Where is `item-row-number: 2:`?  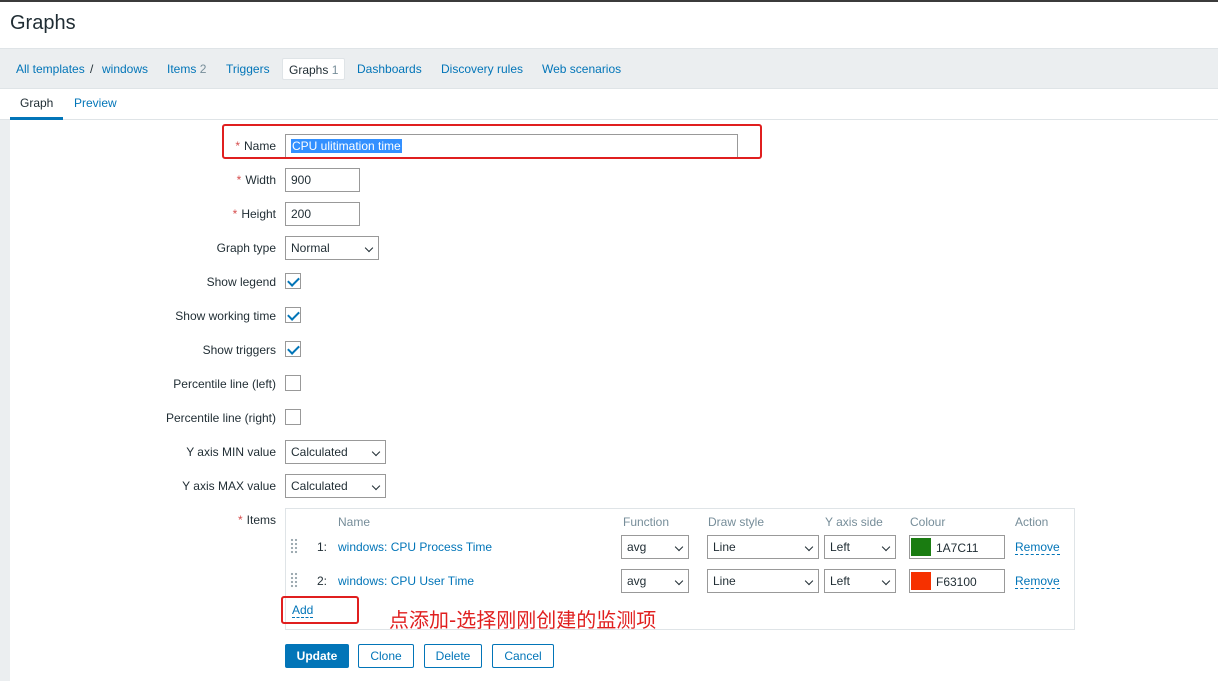
item-row-number: 2: is located at coordinates (322, 581).